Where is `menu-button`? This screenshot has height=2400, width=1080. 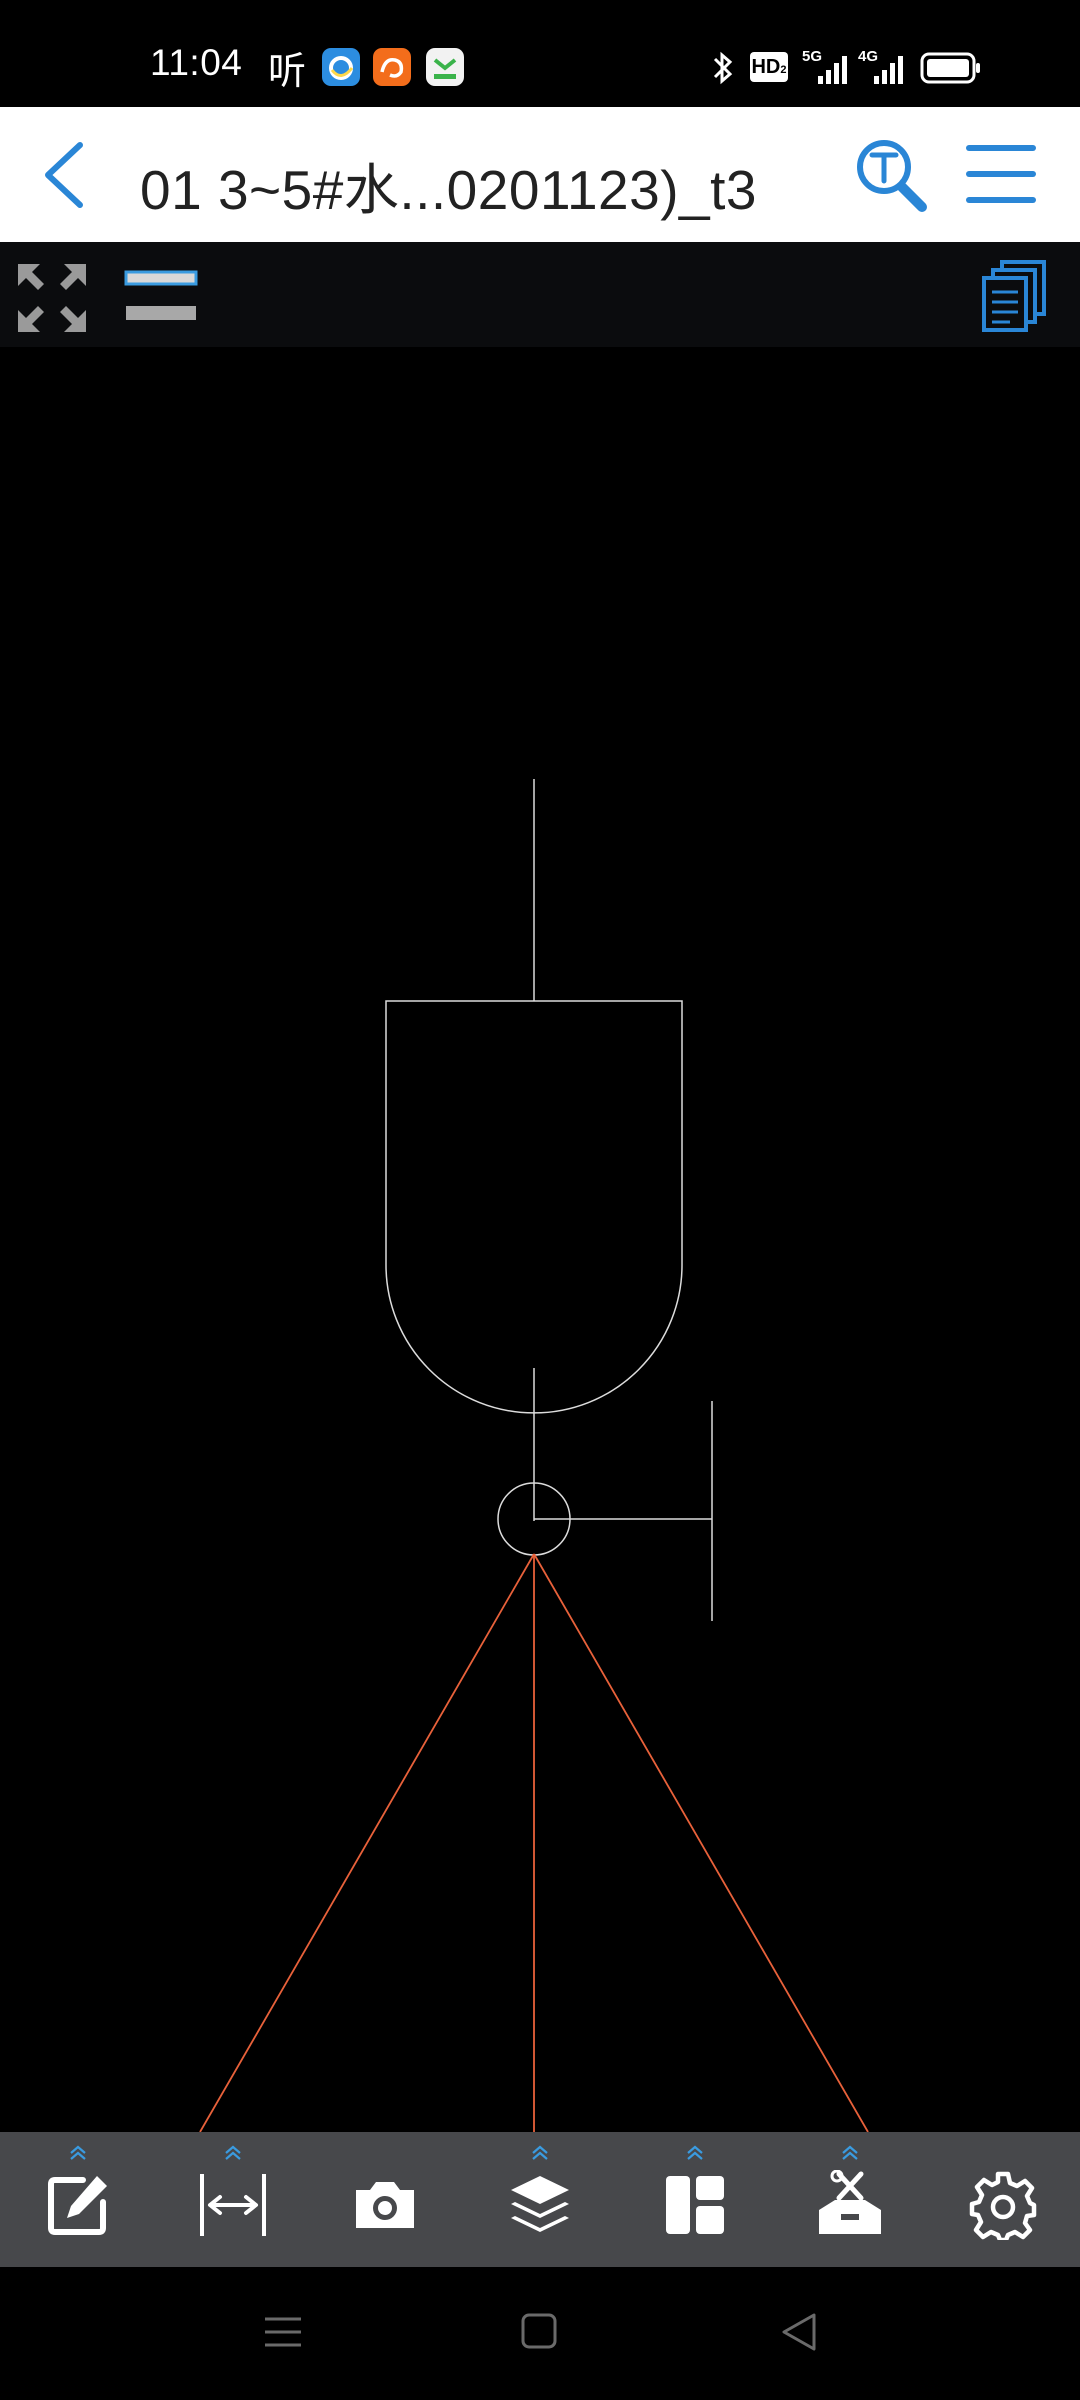
menu-button is located at coordinates (1001, 174).